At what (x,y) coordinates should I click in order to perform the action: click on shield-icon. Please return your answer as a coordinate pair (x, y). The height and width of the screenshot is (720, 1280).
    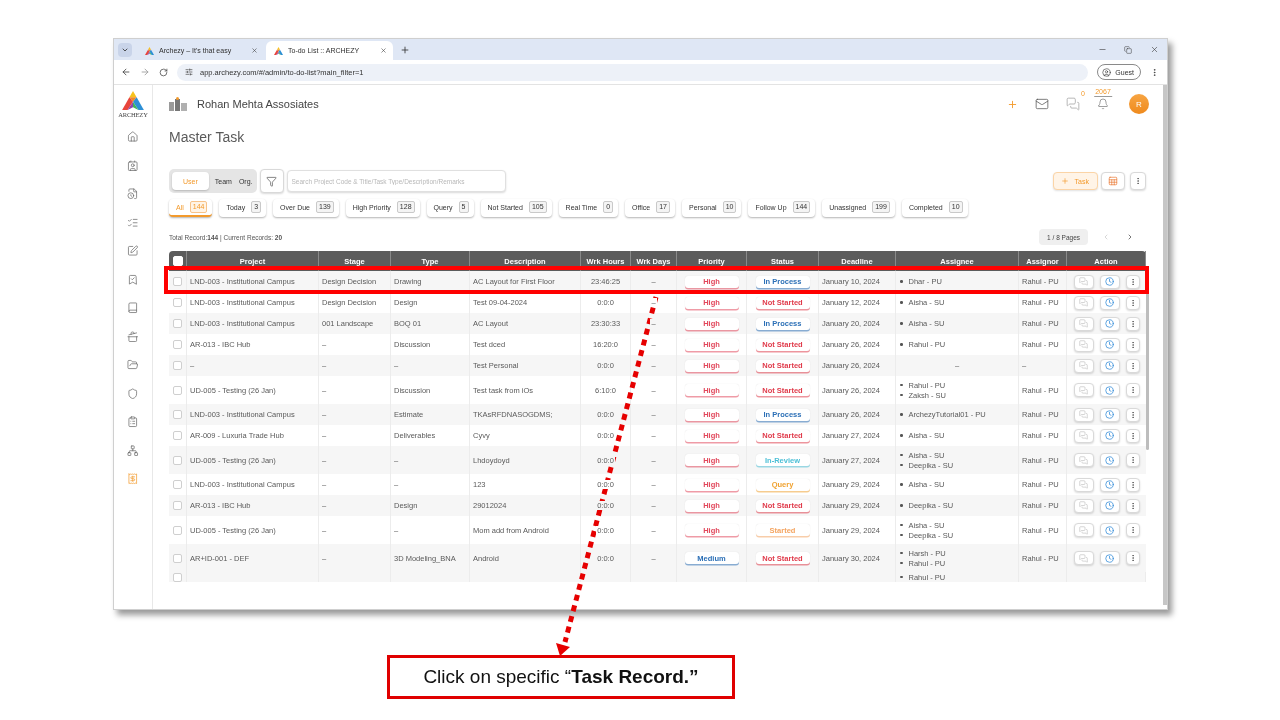
    Looking at the image, I should click on (133, 393).